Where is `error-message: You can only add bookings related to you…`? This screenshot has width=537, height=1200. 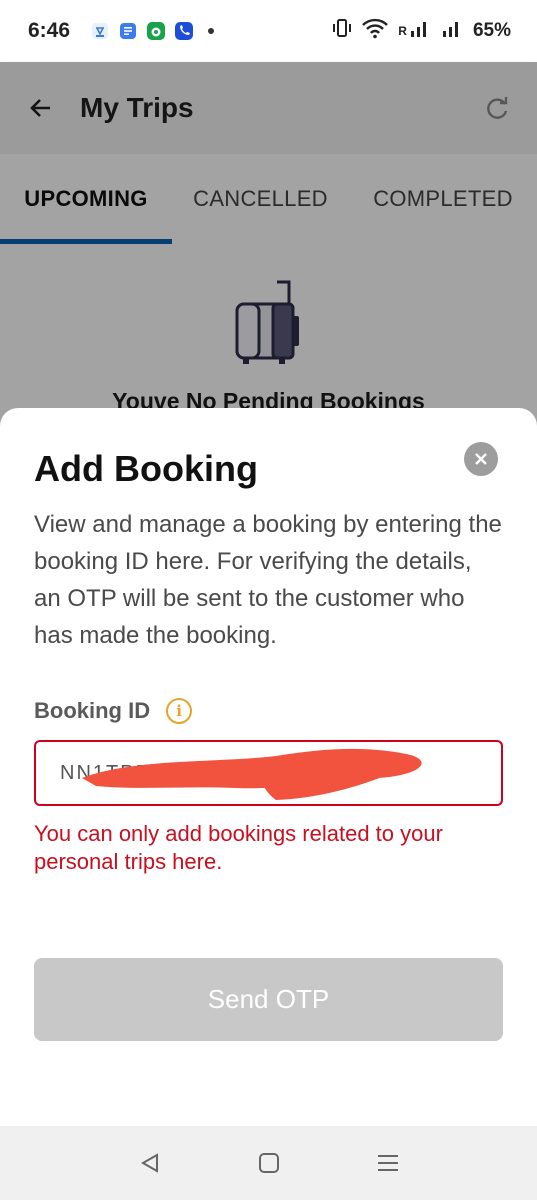
error-message: You can only add bookings related to you… is located at coordinates (238, 847).